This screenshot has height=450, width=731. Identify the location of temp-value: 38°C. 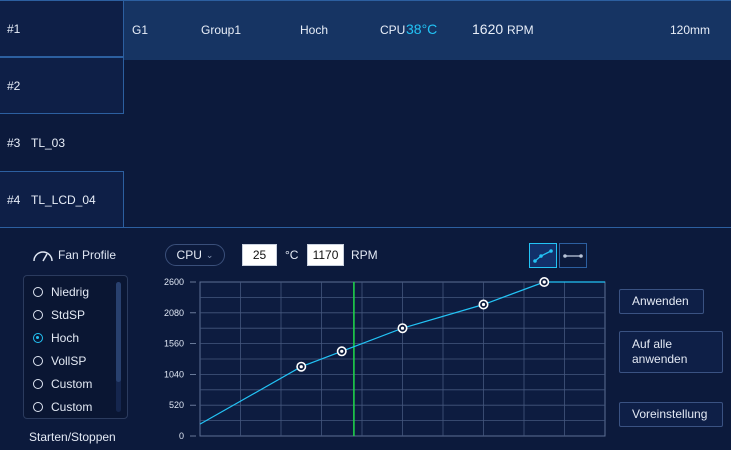
(422, 29).